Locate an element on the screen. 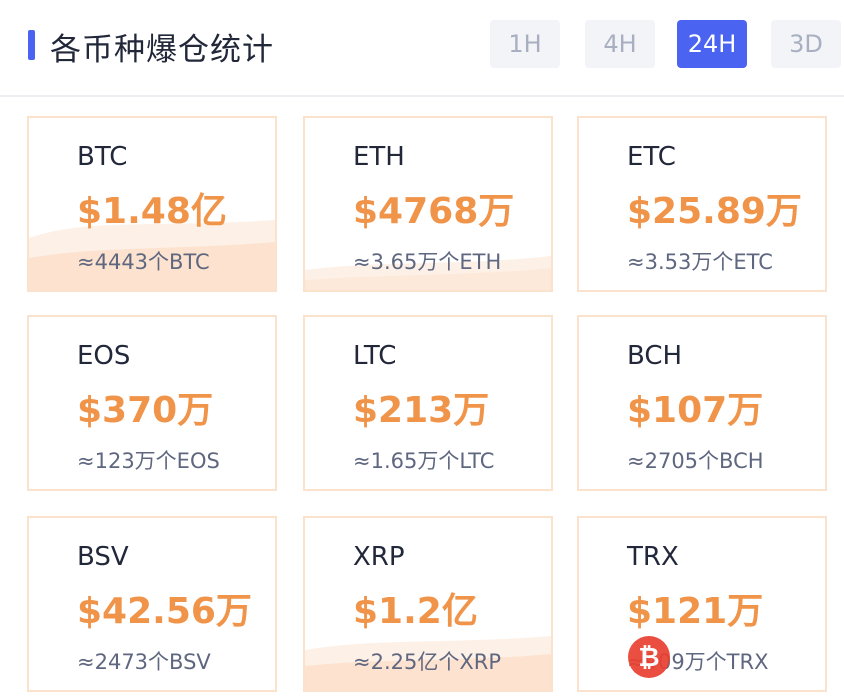 The height and width of the screenshot is (698, 844). tab-24h: 24H is located at coordinates (712, 44).